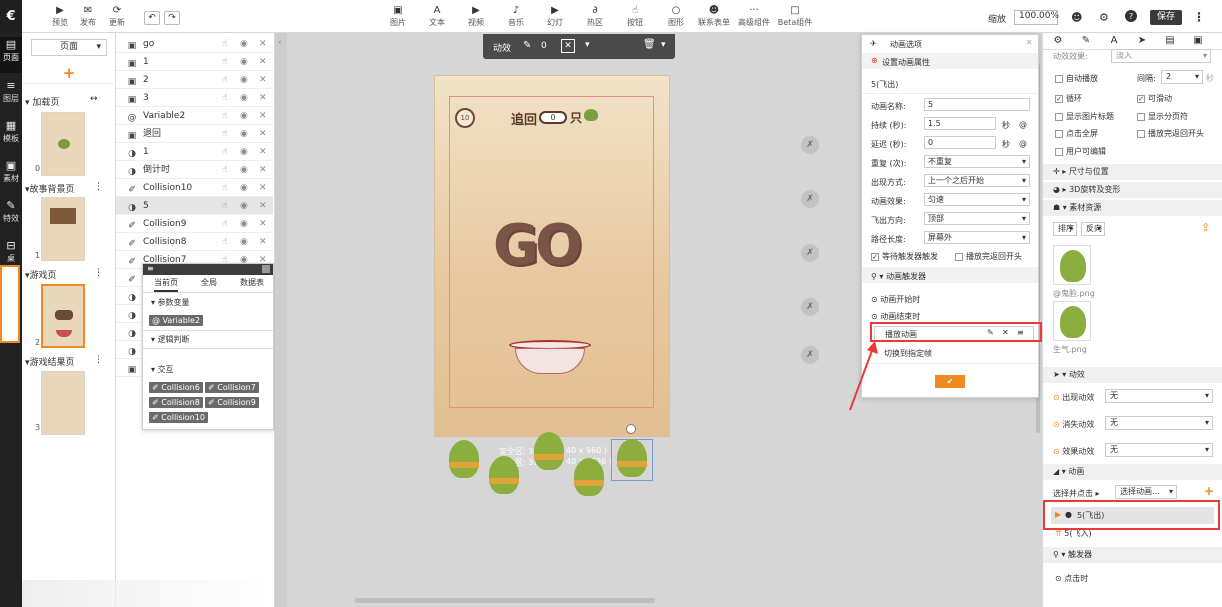 The image size is (1222, 607). I want to click on choose-click-label: 选择并点击 ▸, so click(1076, 493).